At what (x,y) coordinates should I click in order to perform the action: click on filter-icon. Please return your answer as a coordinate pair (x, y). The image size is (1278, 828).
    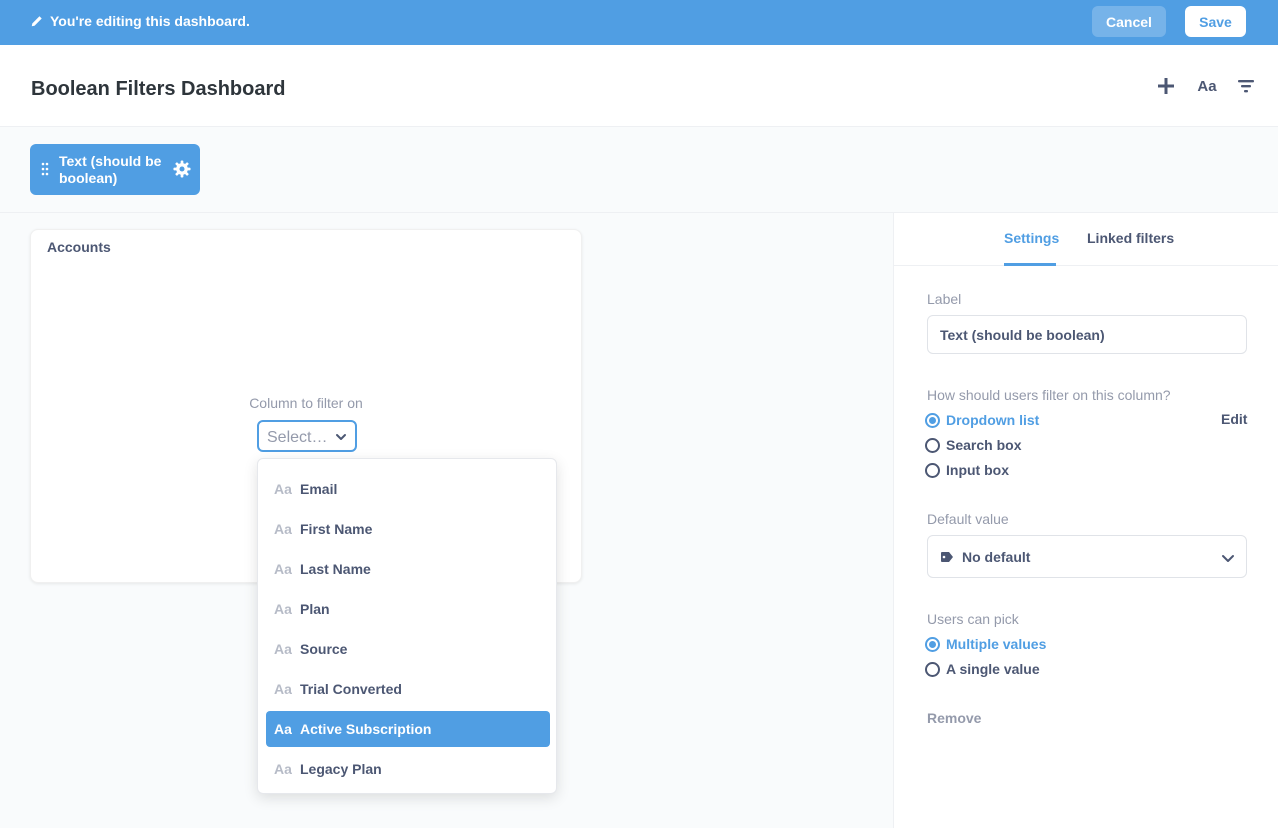
    Looking at the image, I should click on (1246, 86).